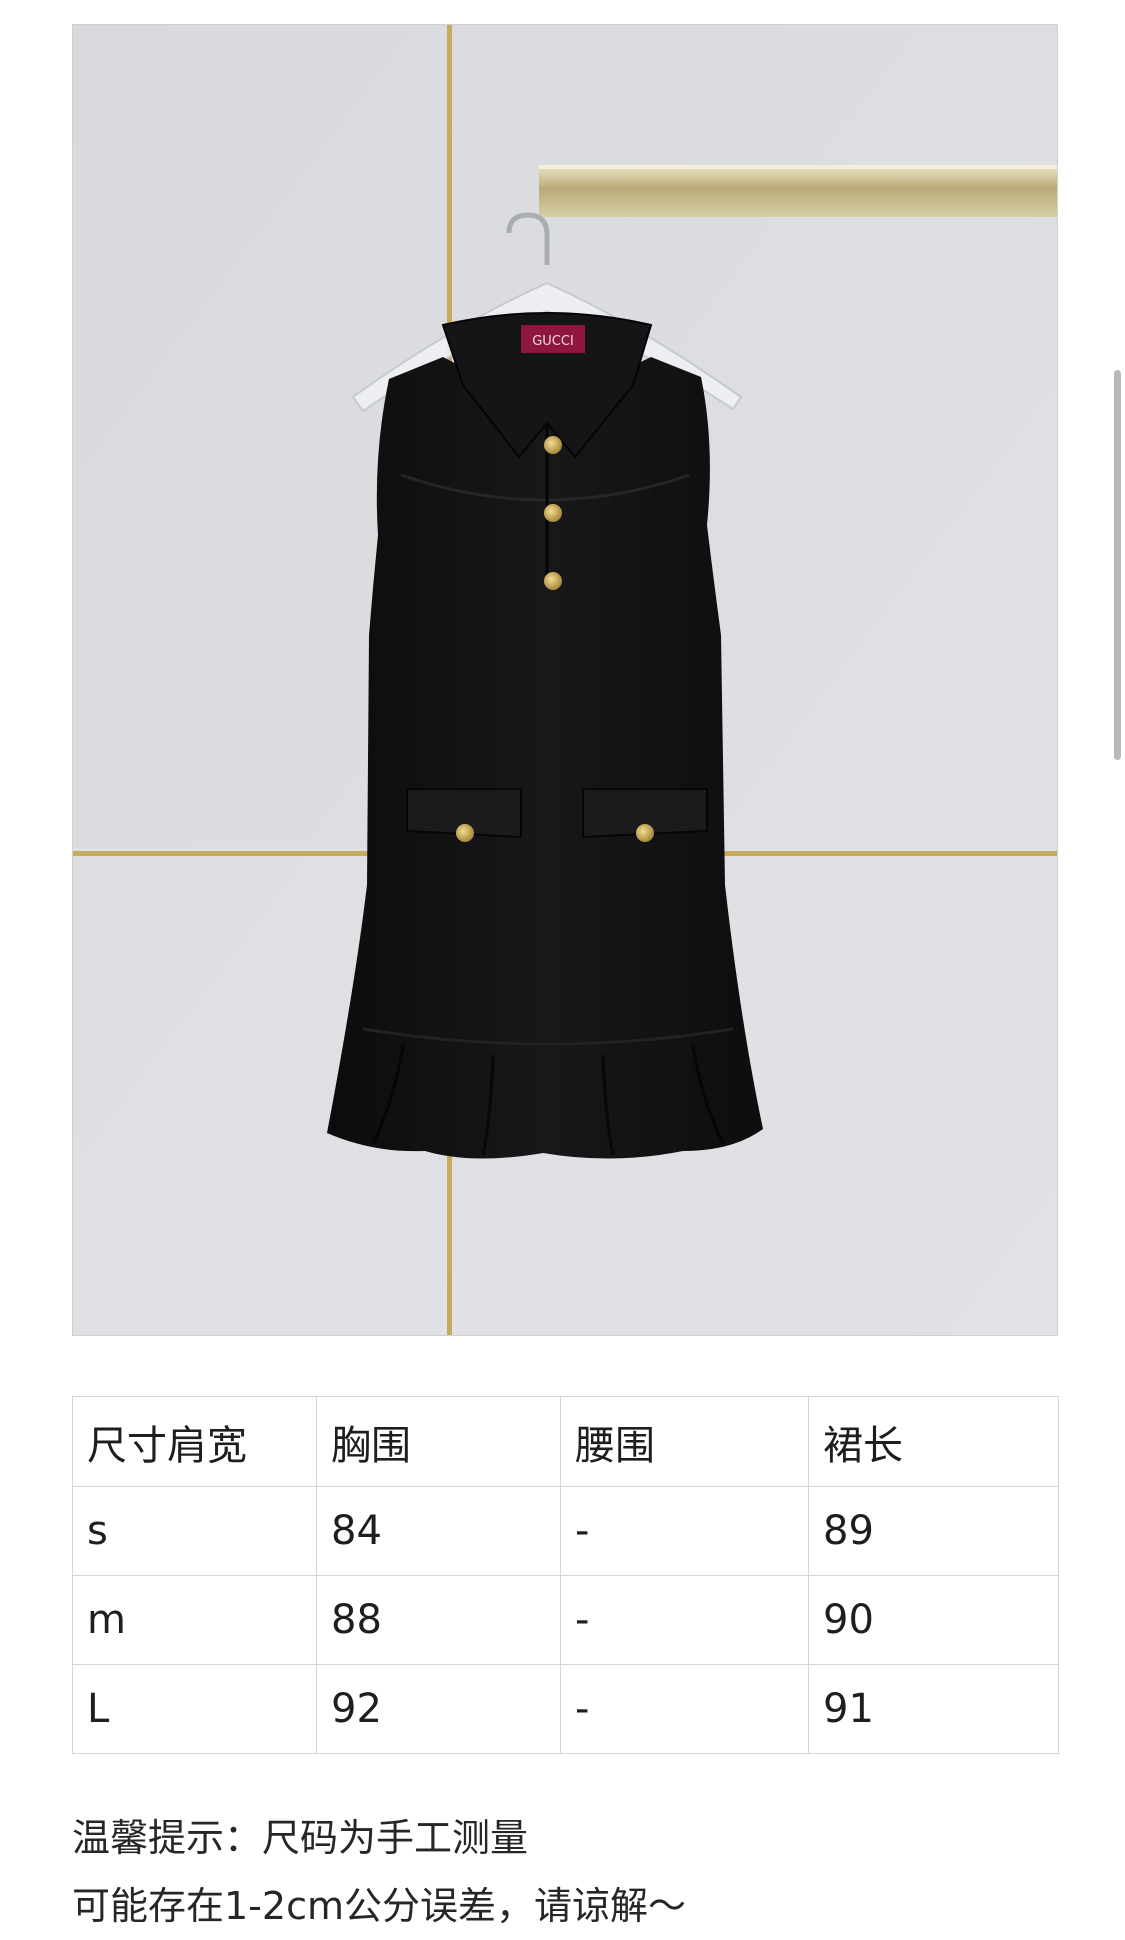 The width and height of the screenshot is (1125, 1940). Describe the element at coordinates (438, 1709) in the screenshot. I see `table-cell: 92` at that location.